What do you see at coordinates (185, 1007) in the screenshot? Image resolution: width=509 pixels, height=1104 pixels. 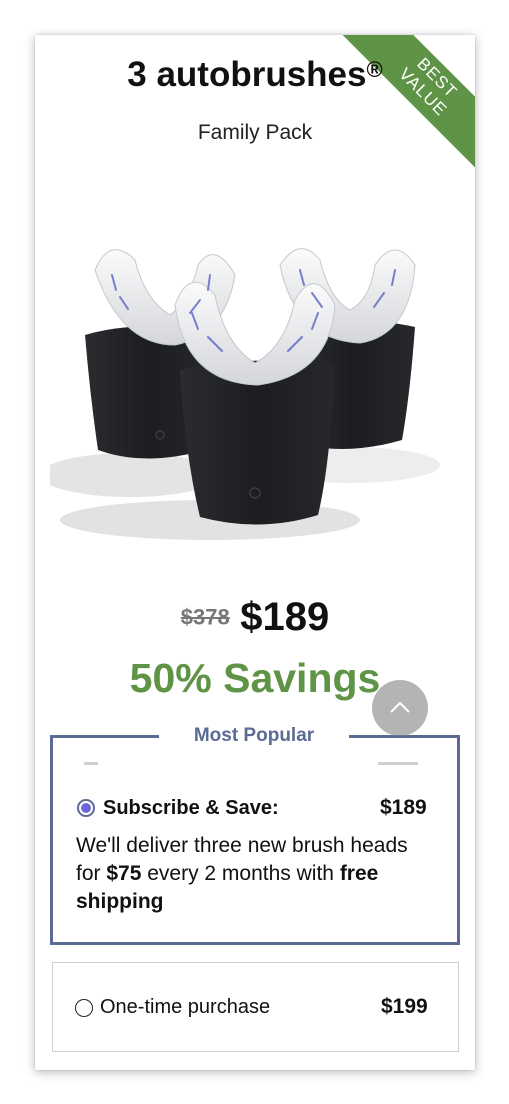 I see `one-time-label: One-time purchase` at bounding box center [185, 1007].